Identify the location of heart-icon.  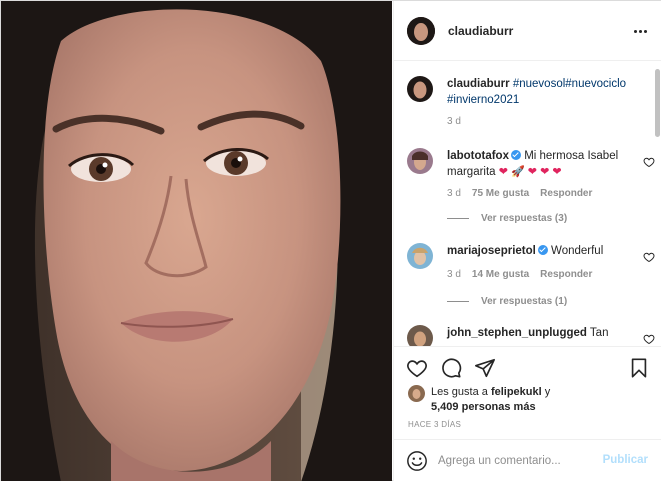
(417, 368).